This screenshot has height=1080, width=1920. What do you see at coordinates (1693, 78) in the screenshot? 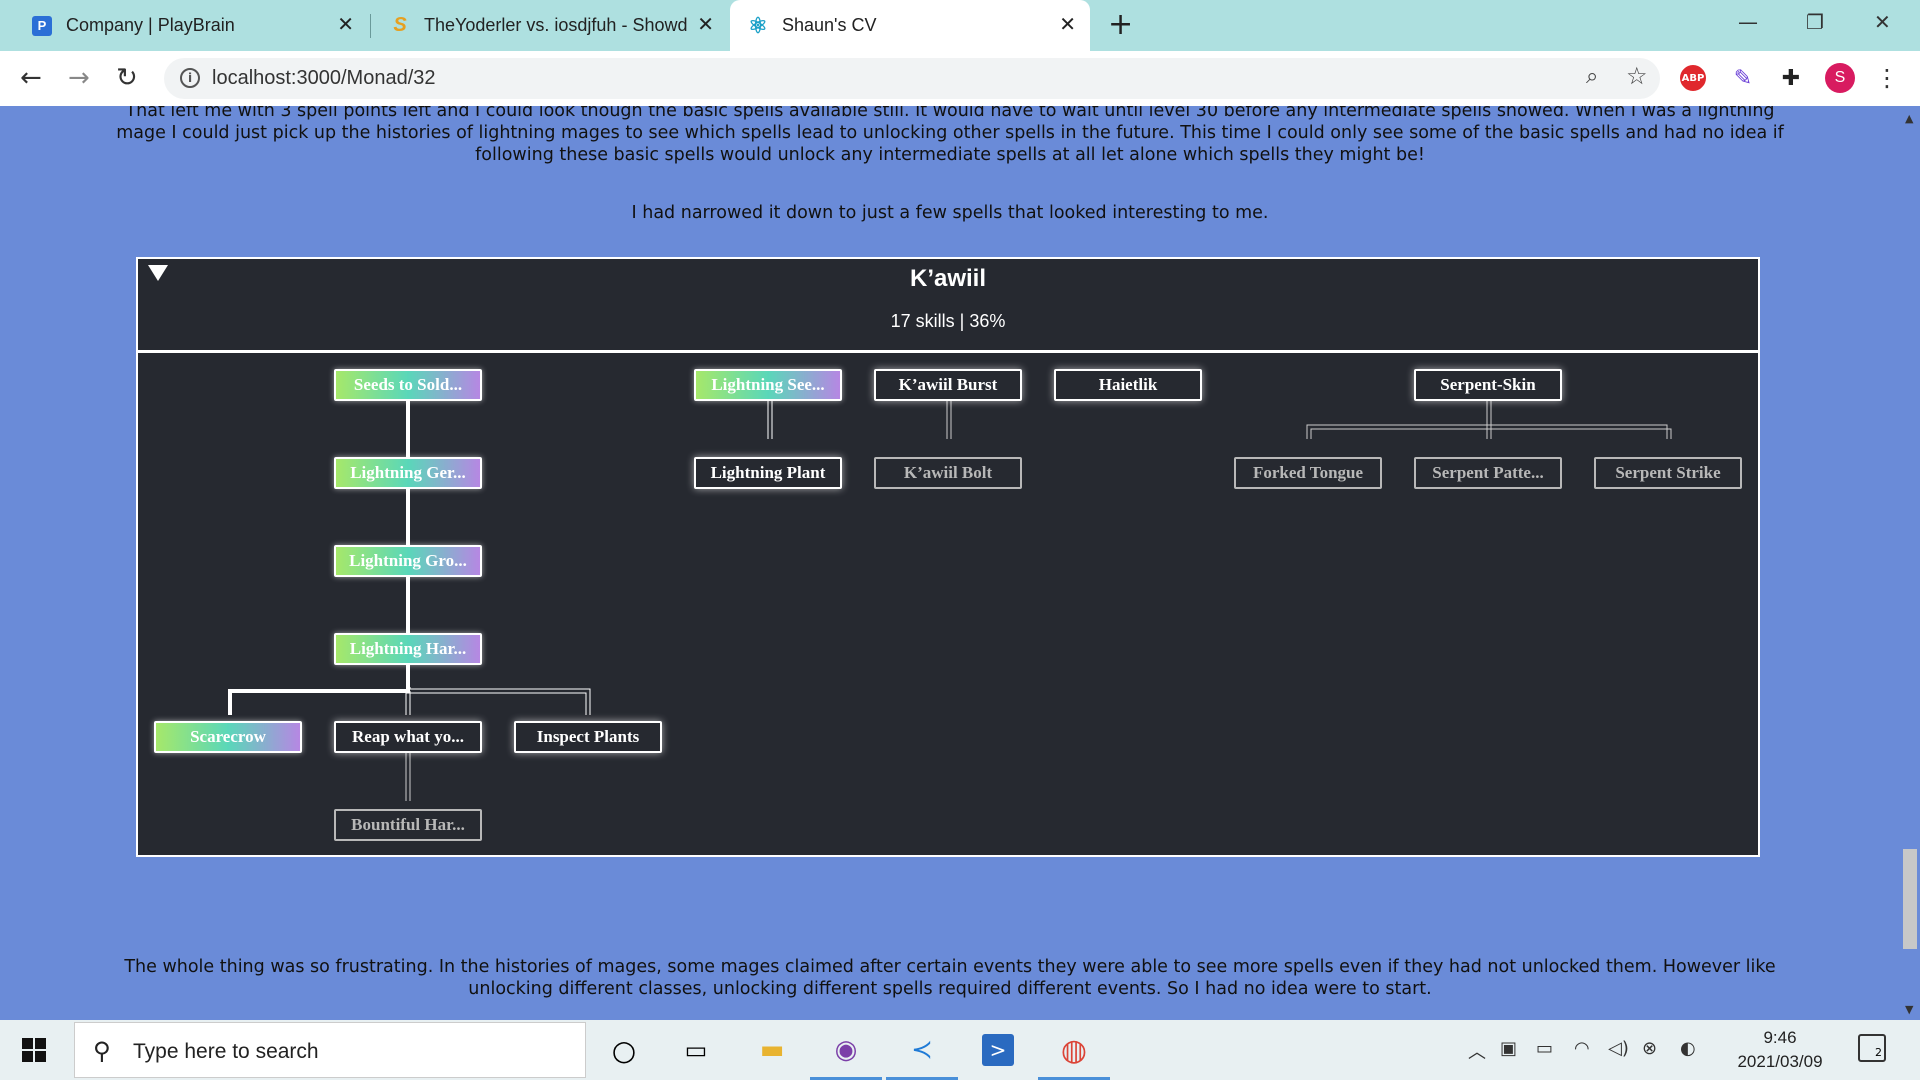
I see `adblock-plus-icon: ABP` at bounding box center [1693, 78].